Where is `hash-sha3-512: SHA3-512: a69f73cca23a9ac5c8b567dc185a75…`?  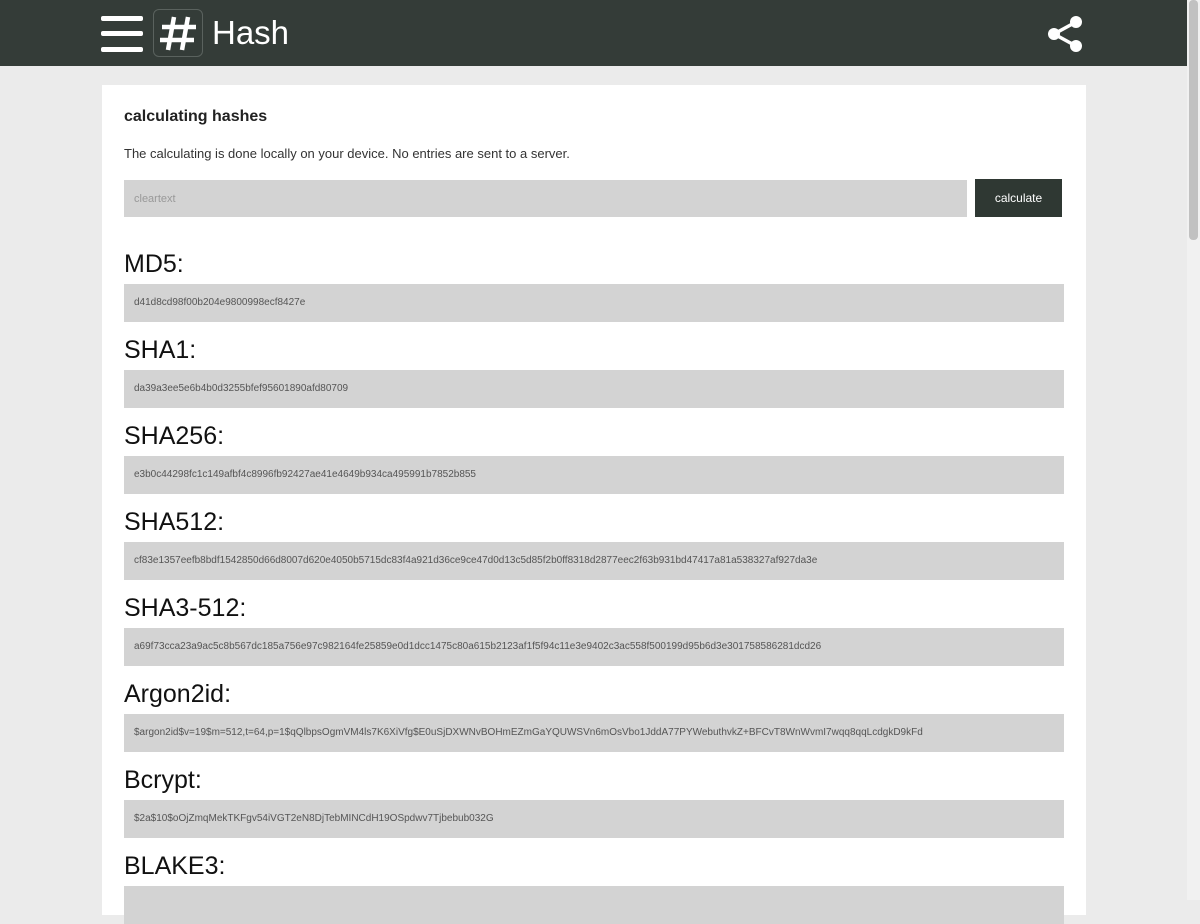
hash-sha3-512: SHA3-512: a69f73cca23a9ac5c8b567dc185a75… is located at coordinates (594, 629).